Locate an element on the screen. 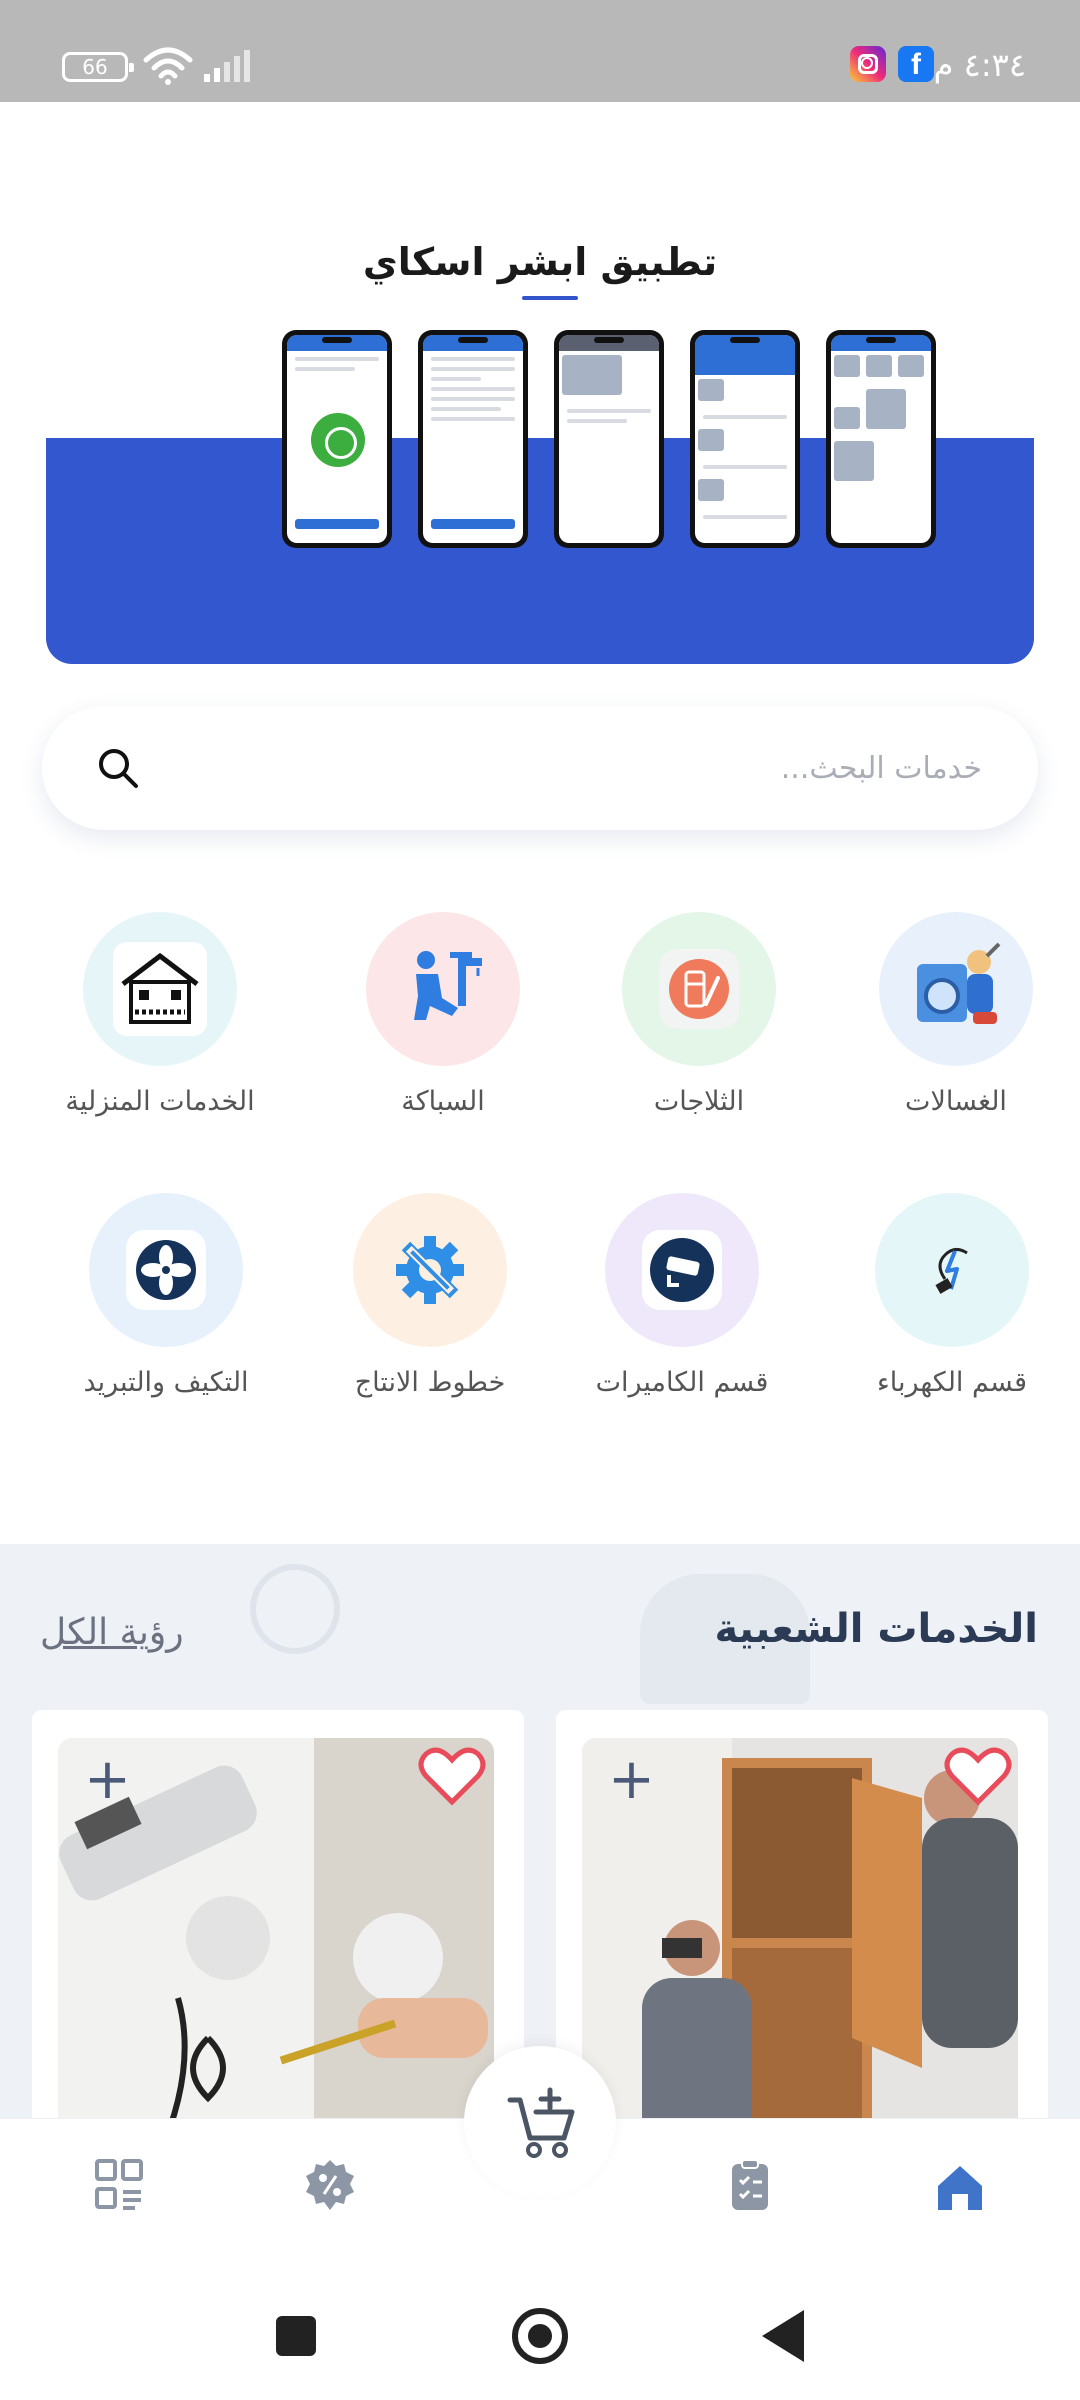 The height and width of the screenshot is (2400, 1080). electric-bulb-icon is located at coordinates (952, 1270).